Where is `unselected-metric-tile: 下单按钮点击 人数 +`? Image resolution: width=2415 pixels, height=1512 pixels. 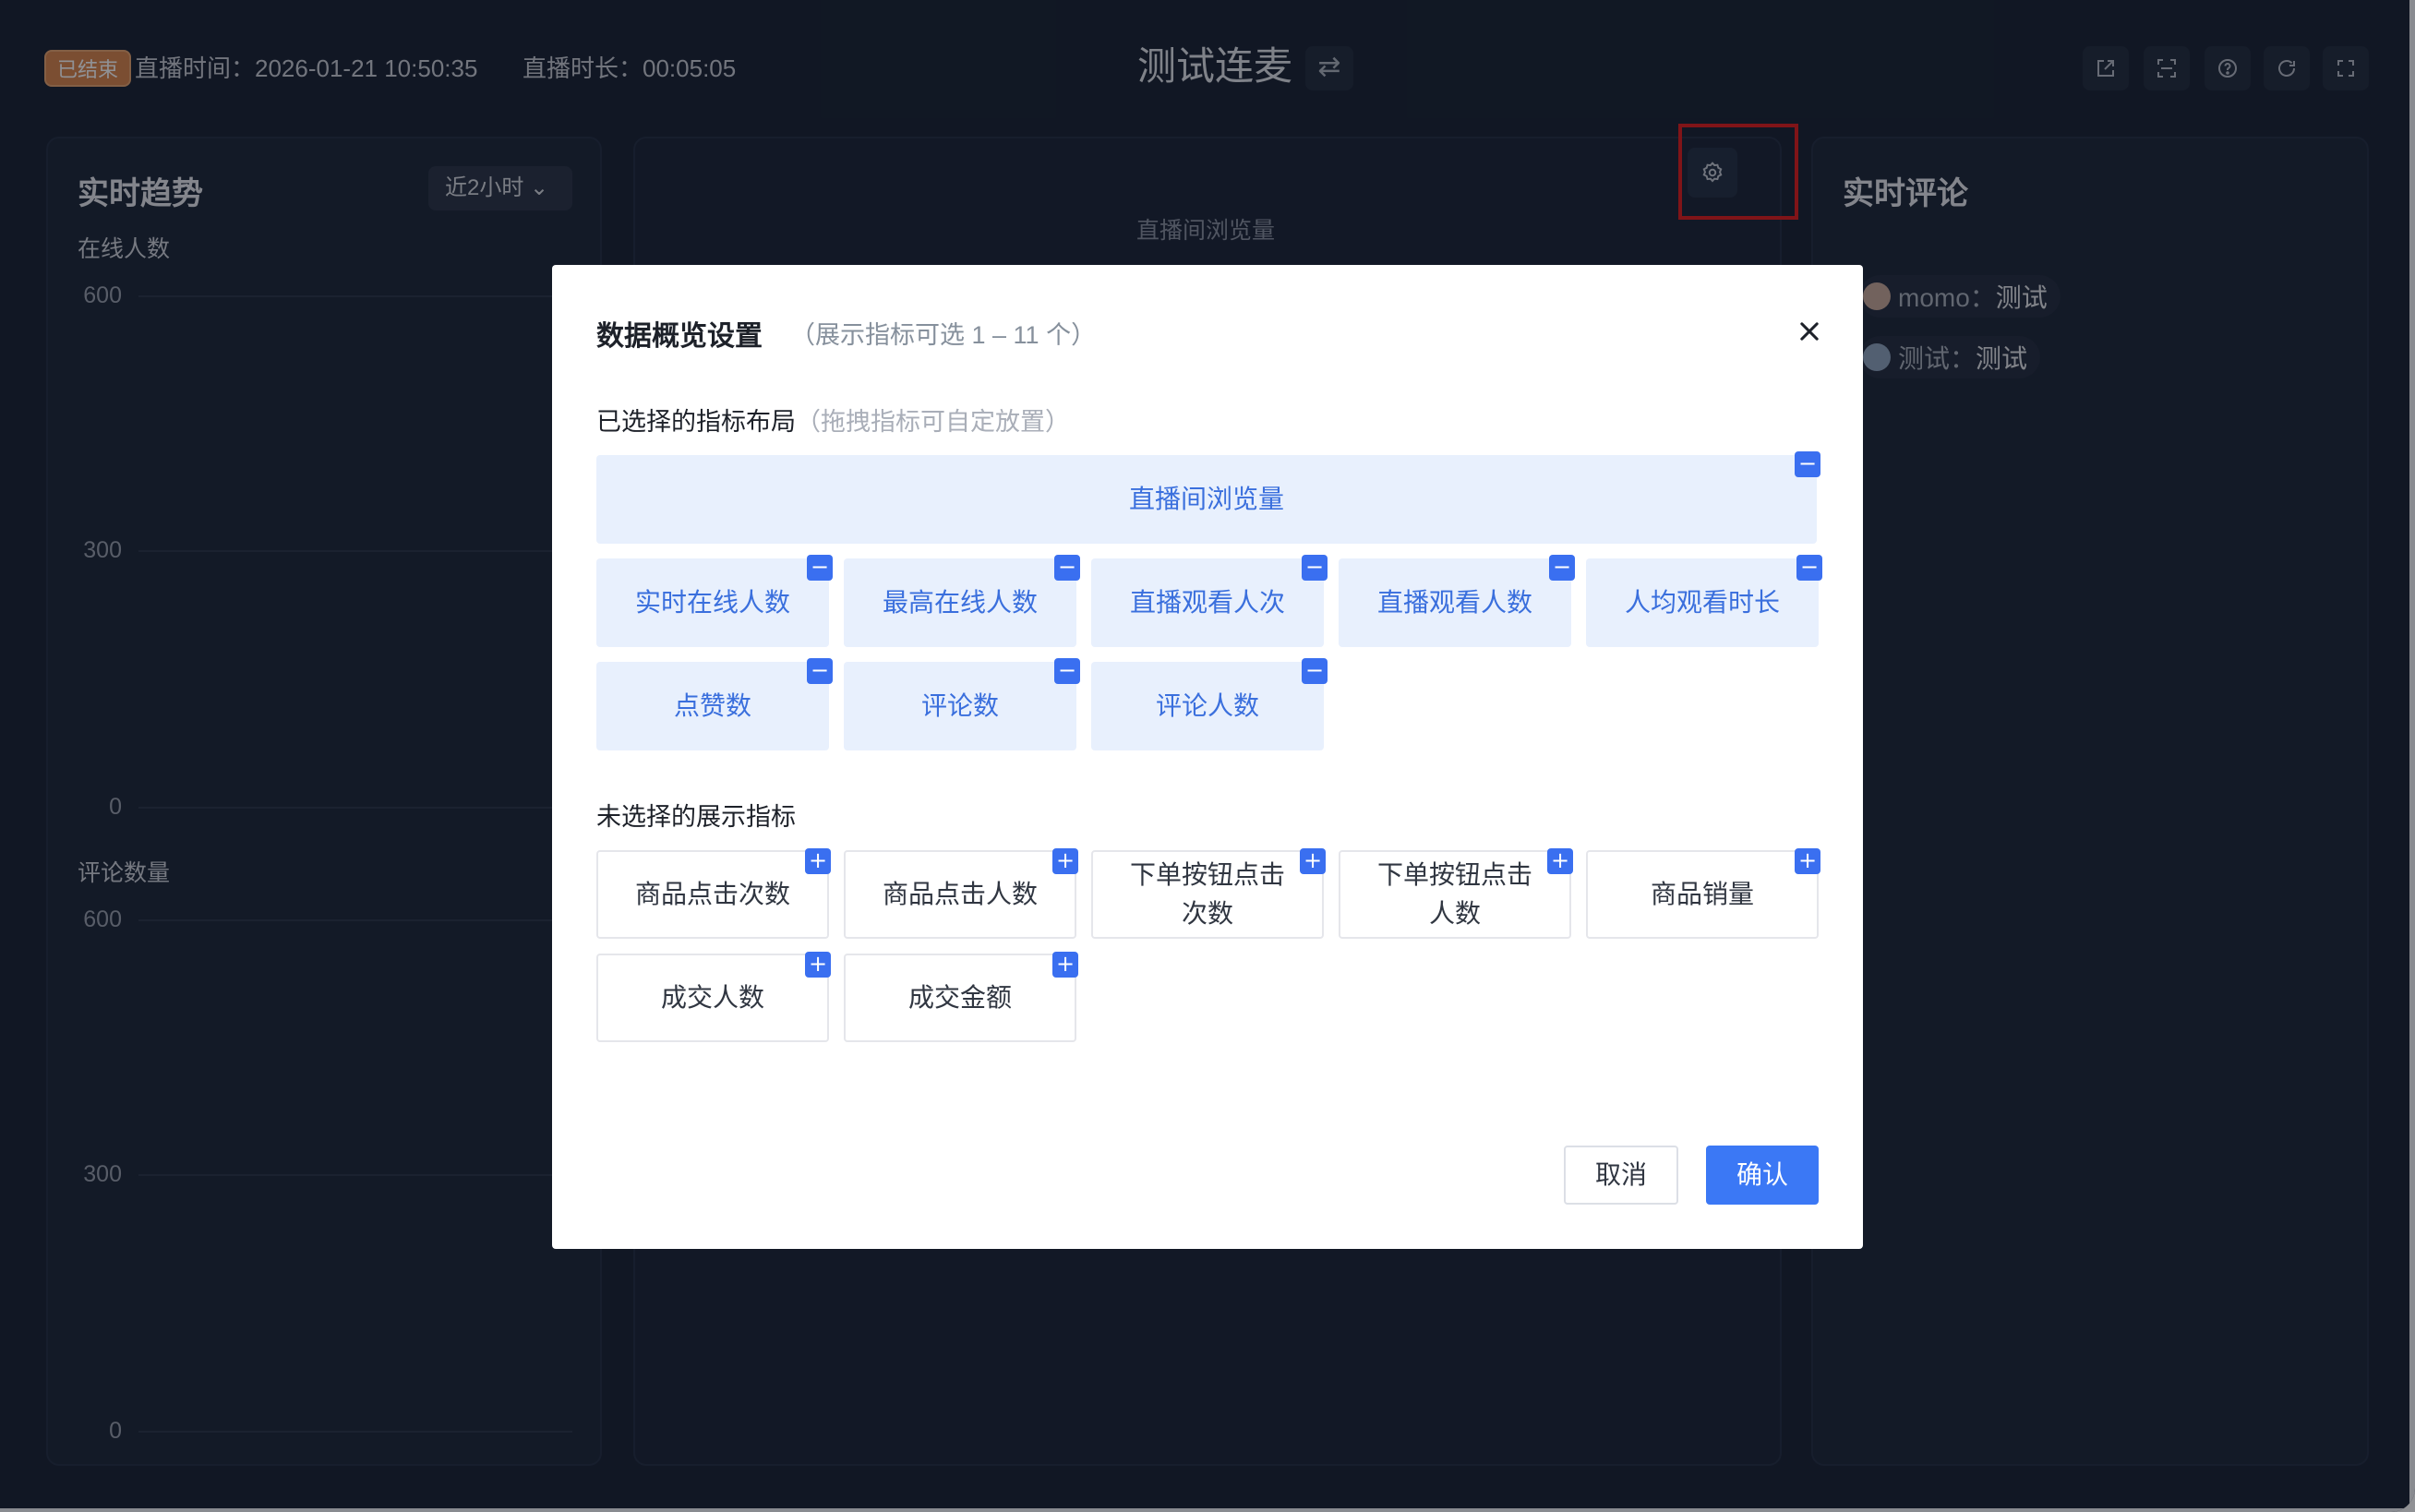 unselected-metric-tile: 下单按钮点击 人数 + is located at coordinates (1456, 893).